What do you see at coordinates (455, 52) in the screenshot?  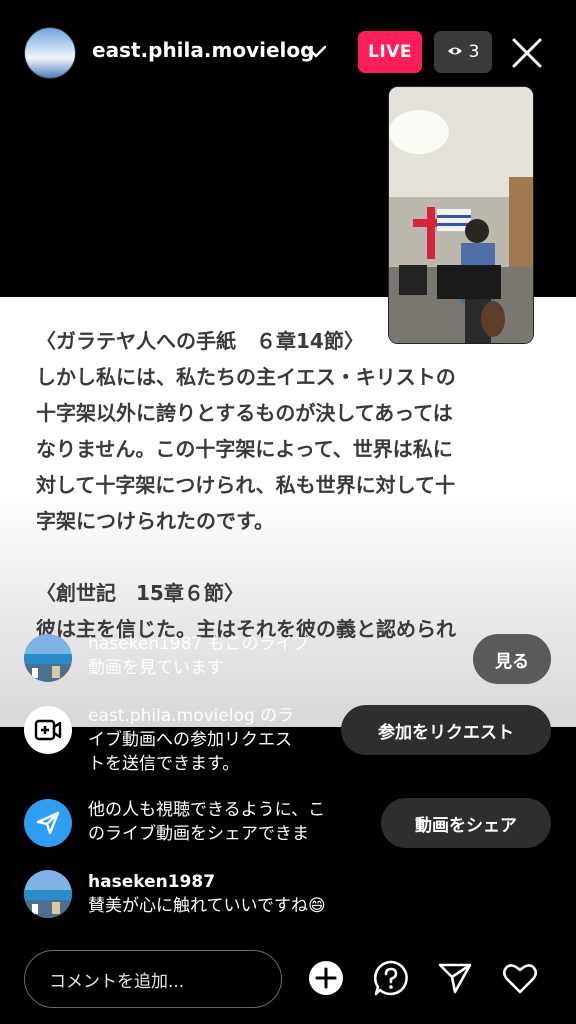 I see `eye-icon` at bounding box center [455, 52].